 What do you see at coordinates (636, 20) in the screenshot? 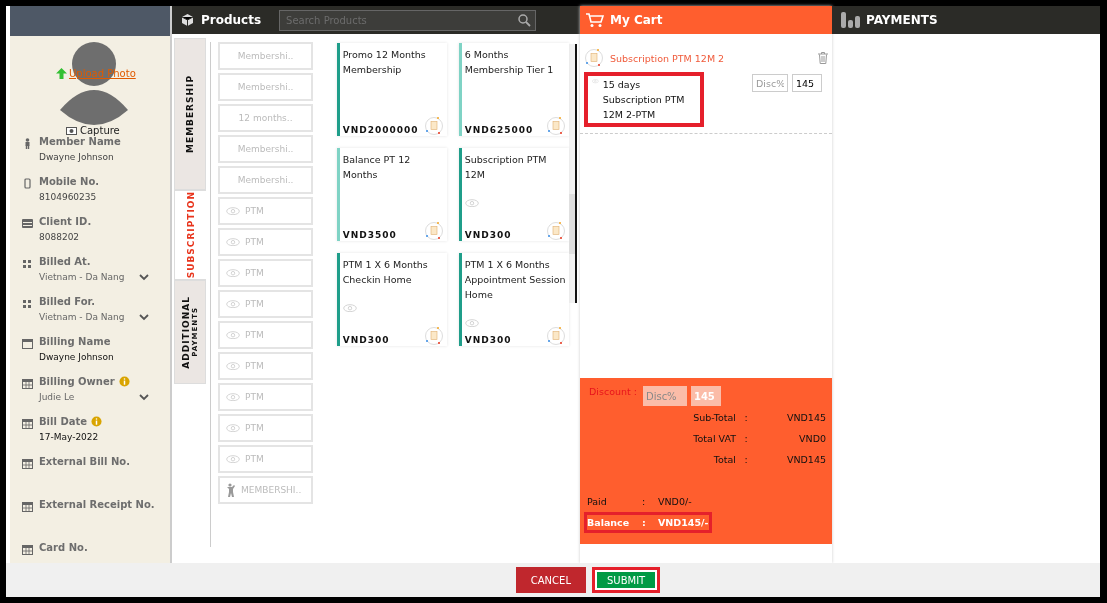
I see `cart-title: My Cart` at bounding box center [636, 20].